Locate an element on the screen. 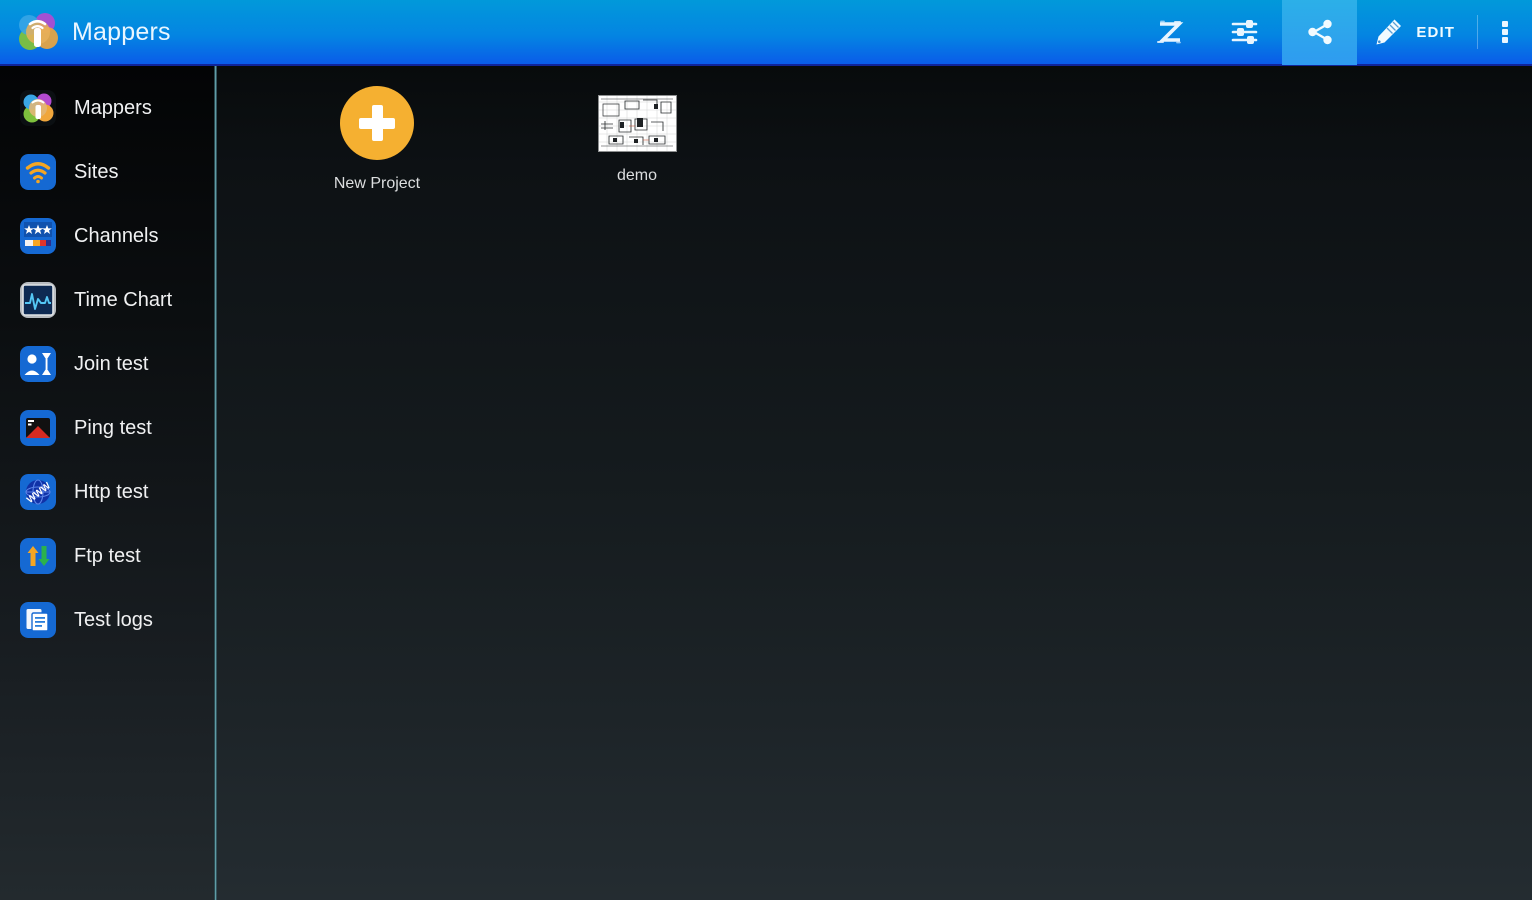 The height and width of the screenshot is (900, 1532). sidebar-item-label: Ftp test is located at coordinates (107, 555).